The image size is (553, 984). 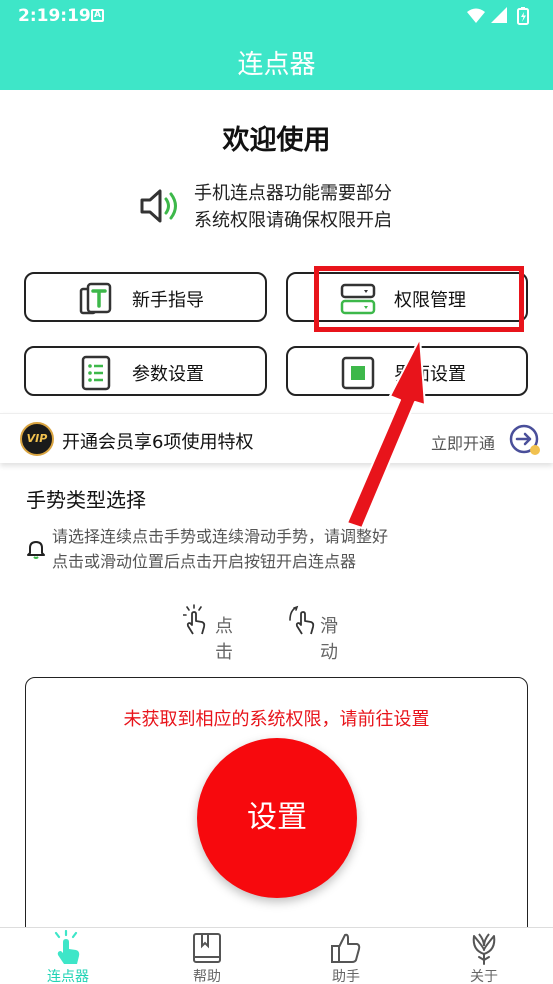 I want to click on bell-icon, so click(x=36, y=551).